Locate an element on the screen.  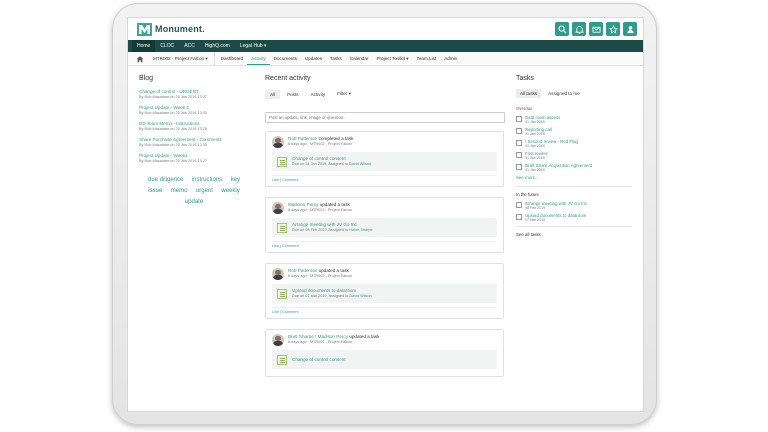
tag-link: urgent is located at coordinates (204, 191).